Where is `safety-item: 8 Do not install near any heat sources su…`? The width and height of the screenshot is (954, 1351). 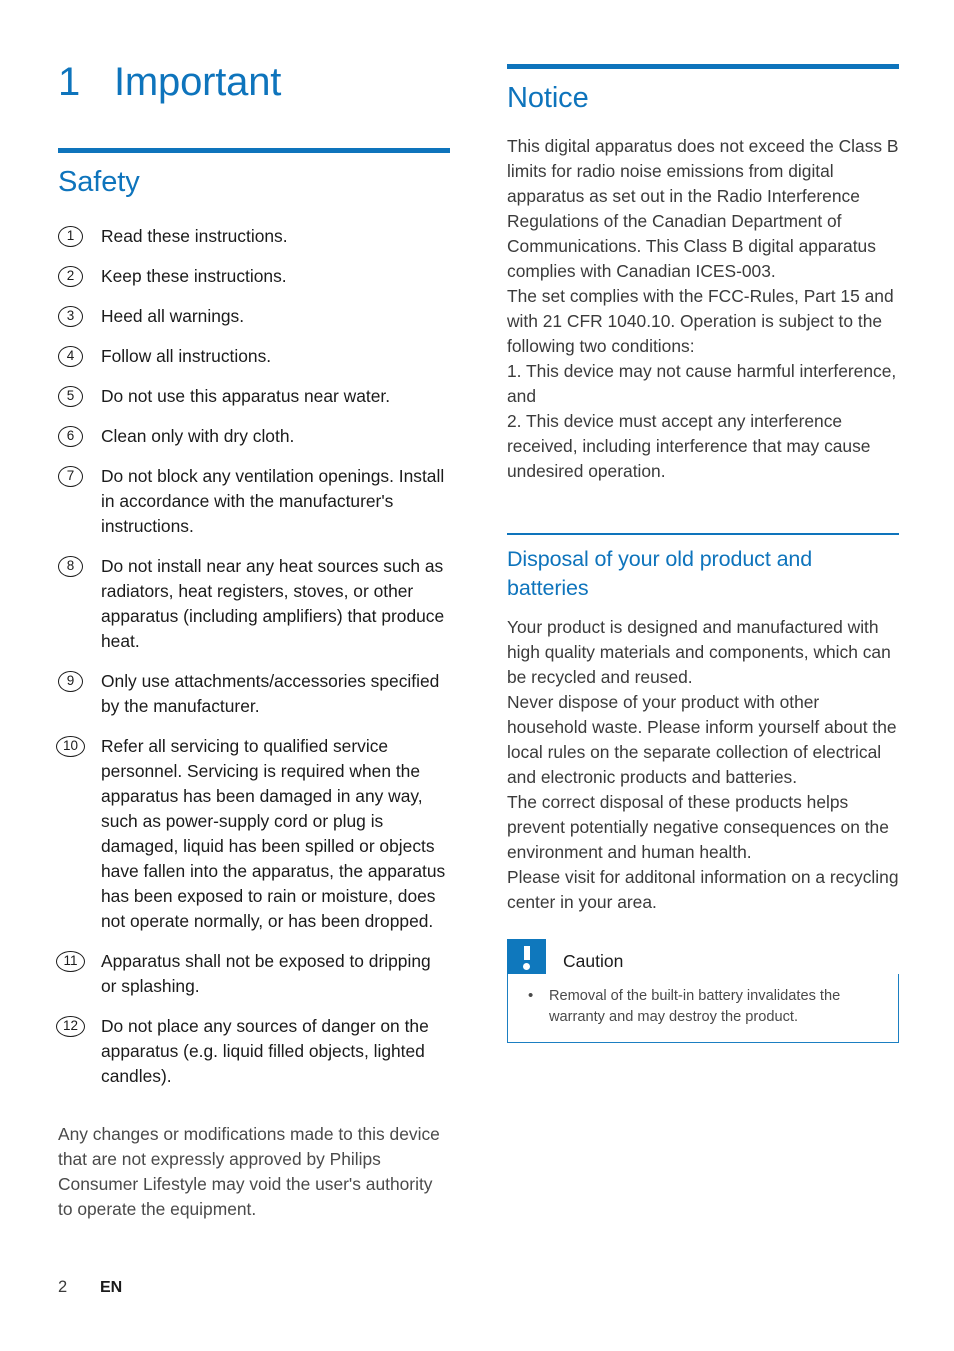
safety-item: 8 Do not install near any heat sources su… is located at coordinates (254, 604).